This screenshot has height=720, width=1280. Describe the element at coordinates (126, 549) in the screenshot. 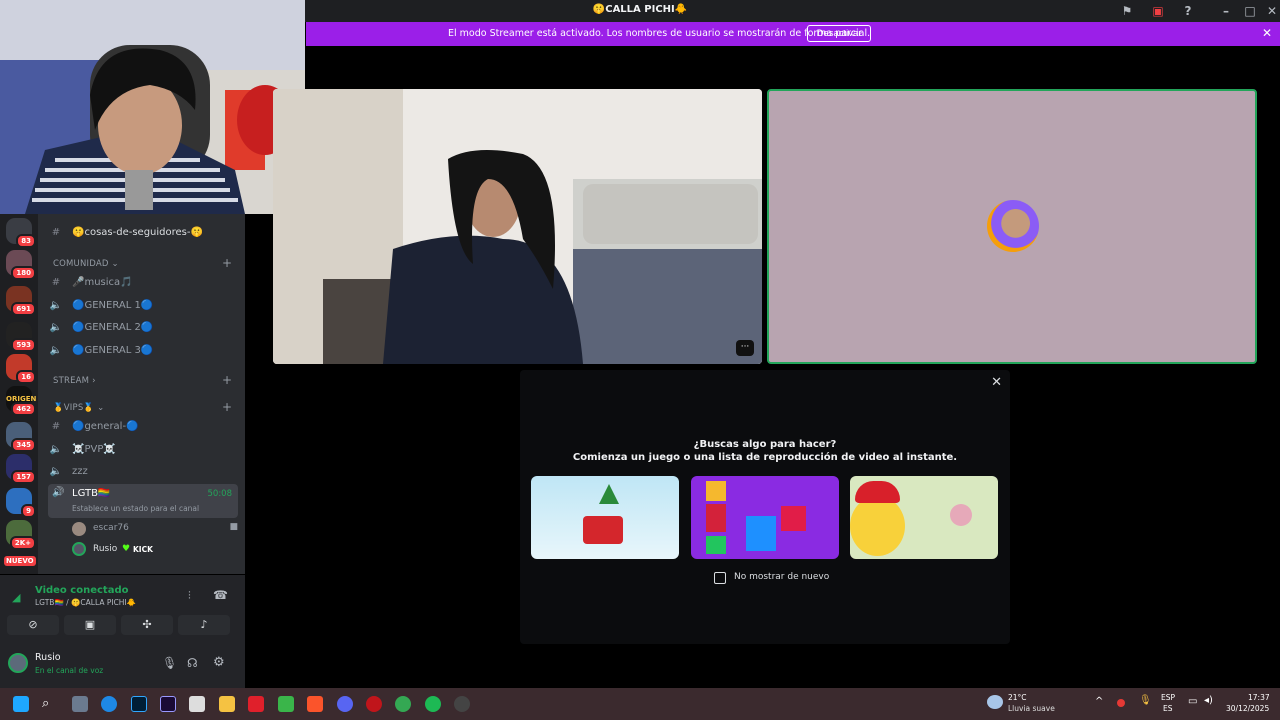

I see `kick-icon: ♥` at that location.